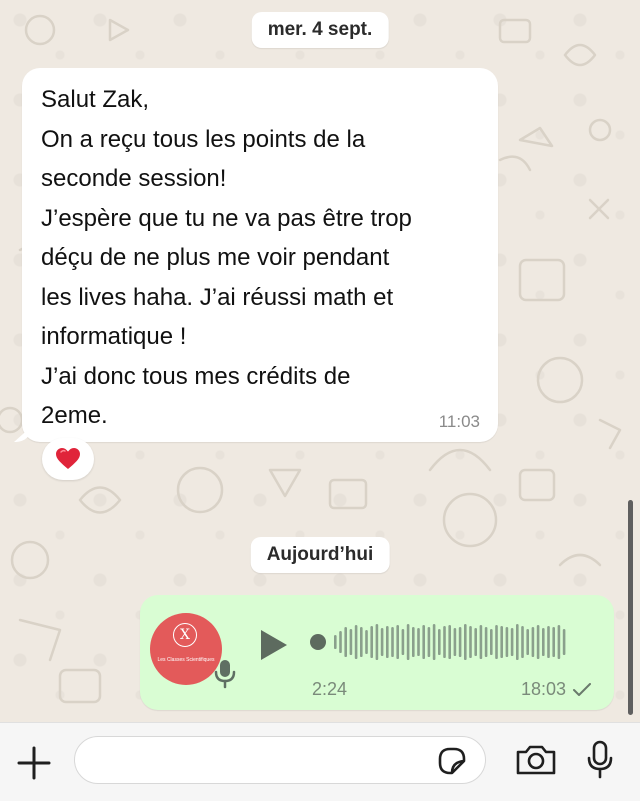  Describe the element at coordinates (203, 139) in the screenshot. I see `message-text-line: On a reçu tous les points de la` at that location.